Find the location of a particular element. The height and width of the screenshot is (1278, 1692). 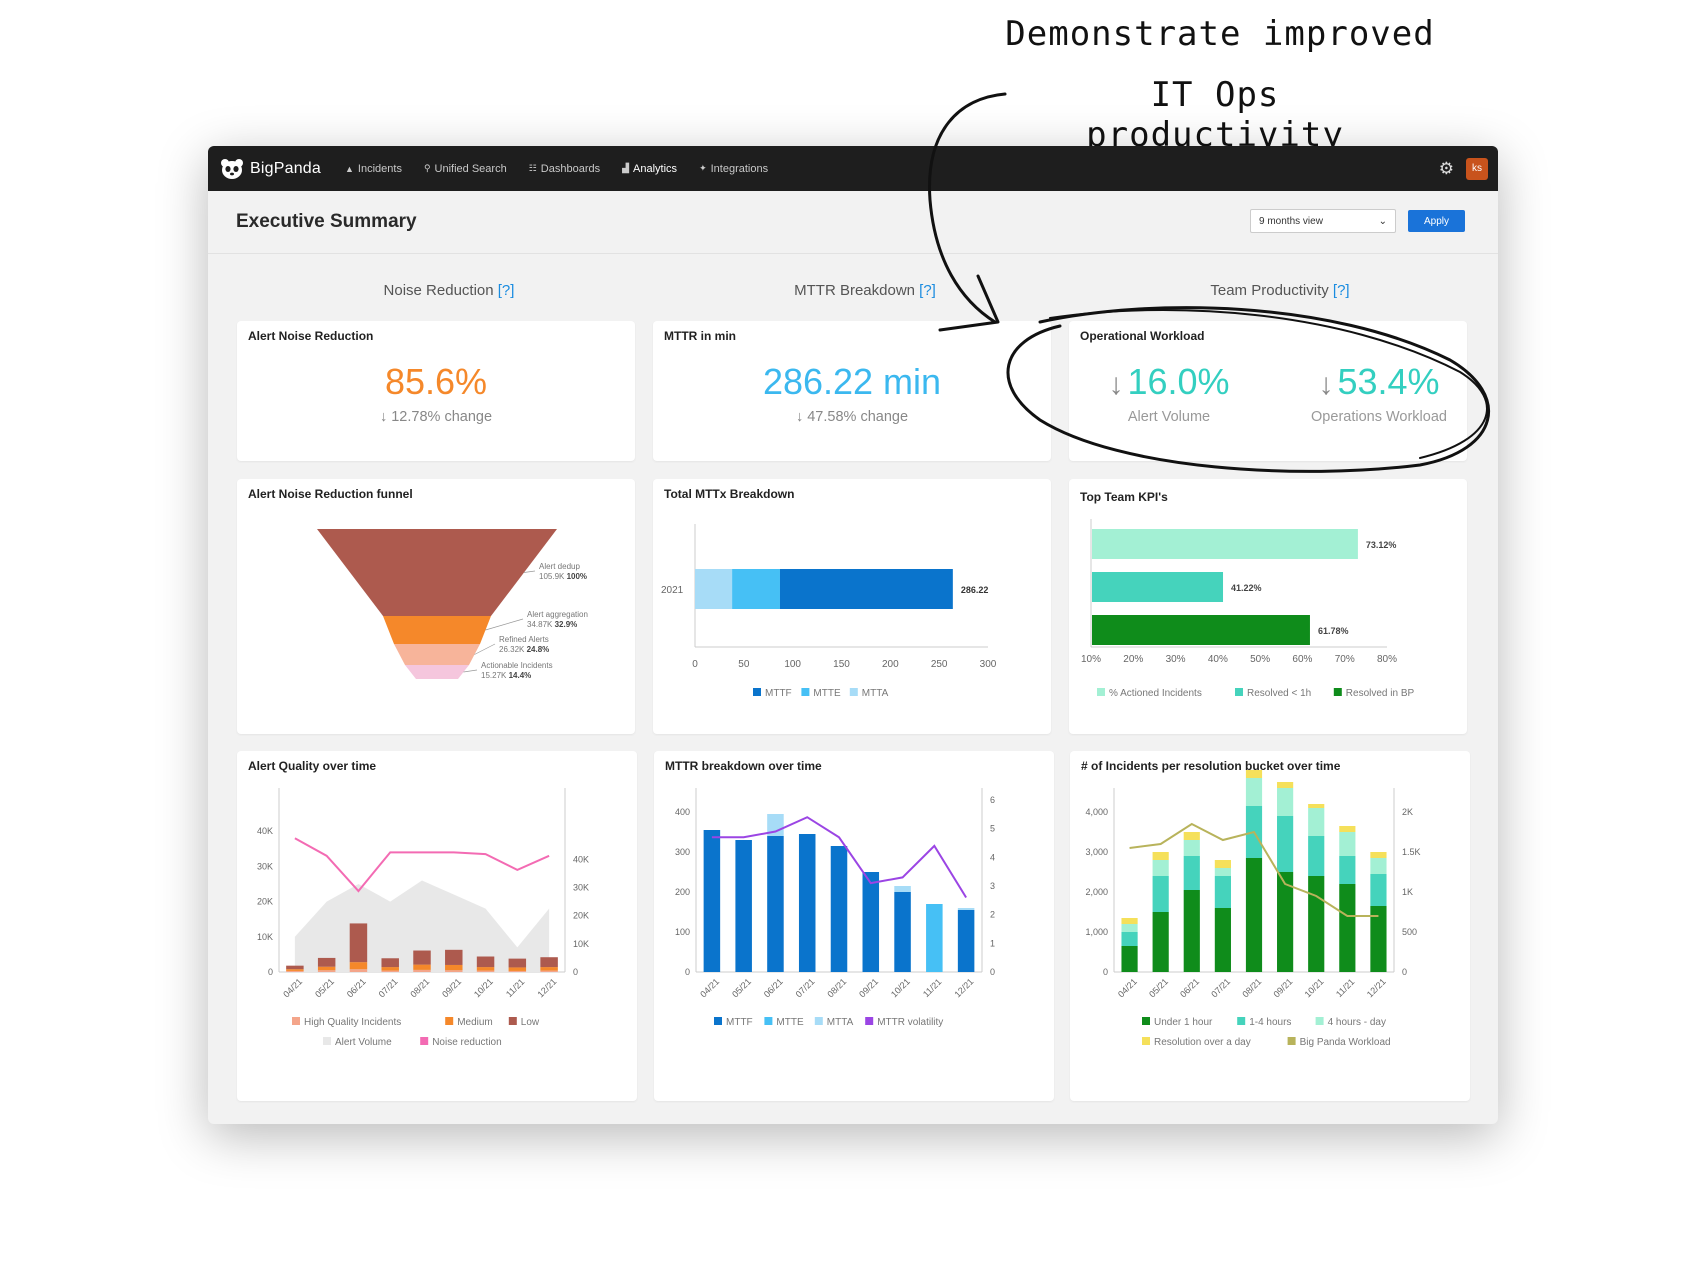

section-title-mttr: MTTR Breakdown [?] is located at coordinates (865, 290).